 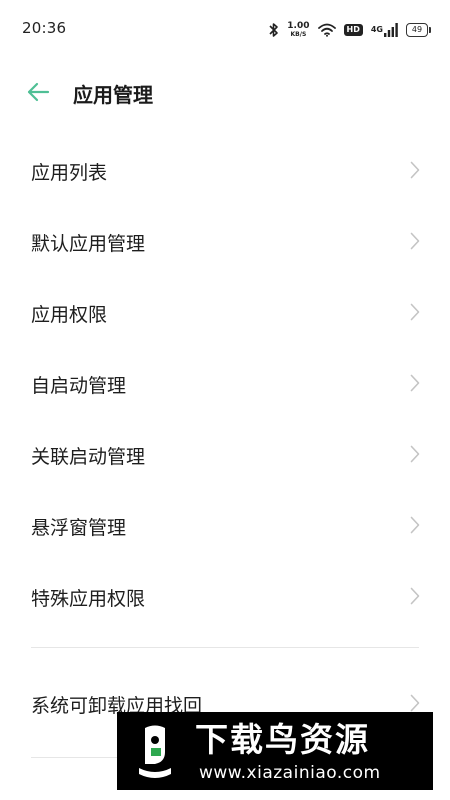 I want to click on menu-item-label: 悬浮窗管理, so click(x=79, y=528).